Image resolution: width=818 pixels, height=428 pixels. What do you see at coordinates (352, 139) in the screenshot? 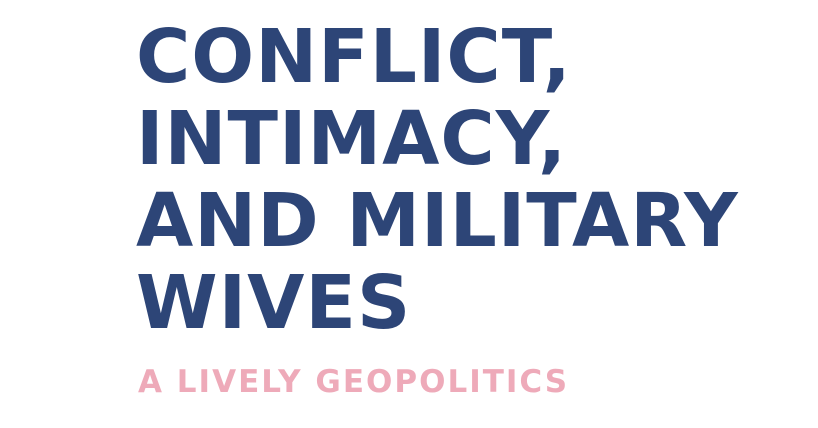
I see `title-line-2: INTIMACY,` at bounding box center [352, 139].